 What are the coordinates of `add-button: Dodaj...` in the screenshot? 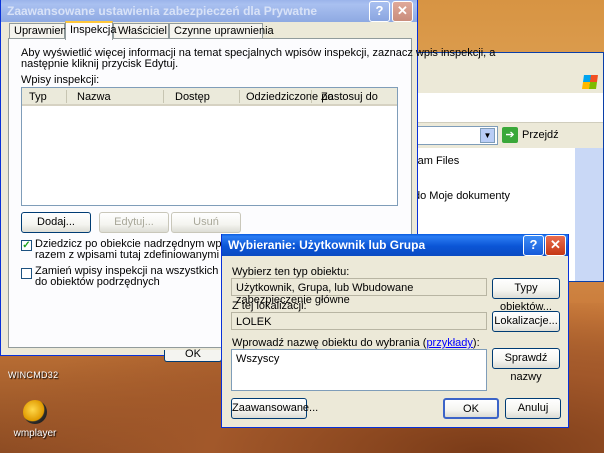 It's located at (56, 222).